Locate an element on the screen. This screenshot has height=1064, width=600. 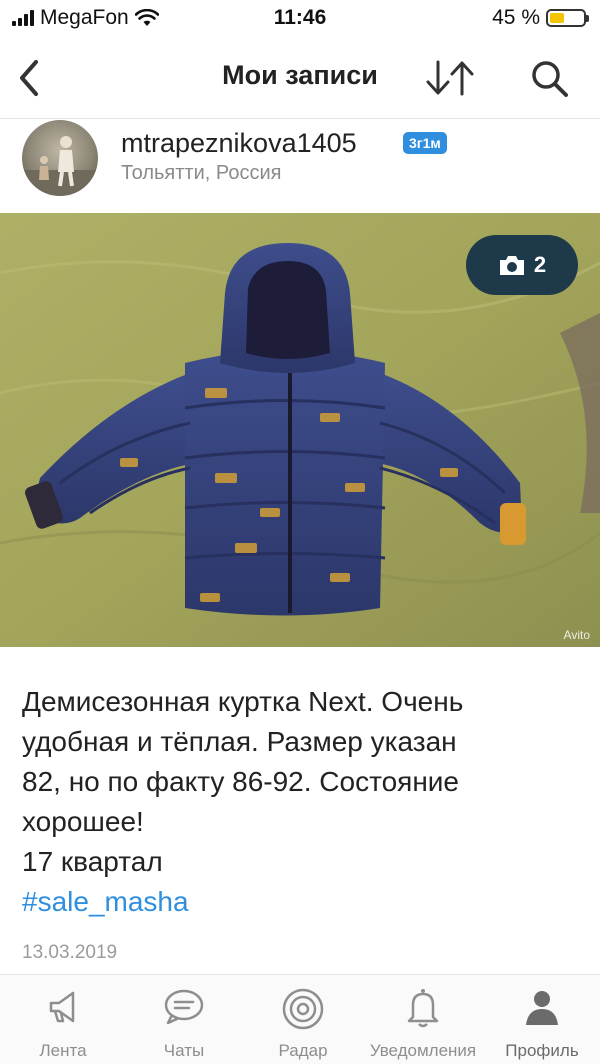
nav-divider is located at coordinates (300, 118).